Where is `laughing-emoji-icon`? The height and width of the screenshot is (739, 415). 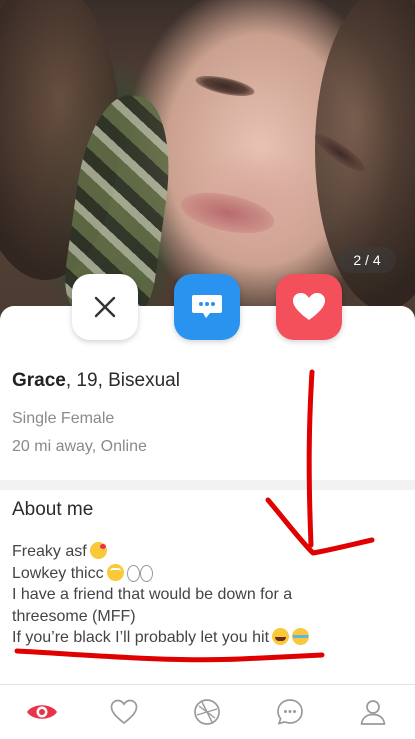
laughing-emoji-icon is located at coordinates (281, 636).